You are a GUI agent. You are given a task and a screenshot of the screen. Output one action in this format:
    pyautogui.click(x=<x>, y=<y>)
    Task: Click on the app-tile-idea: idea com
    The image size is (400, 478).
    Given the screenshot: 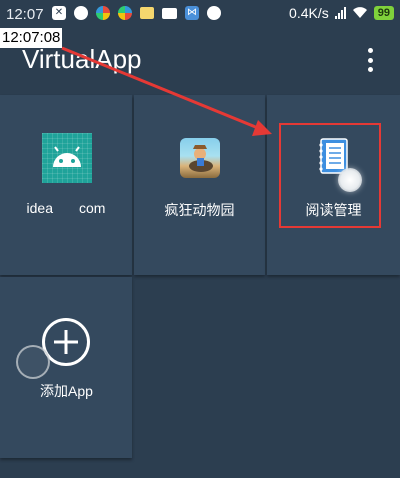 What is the action you would take?
    pyautogui.click(x=66, y=185)
    